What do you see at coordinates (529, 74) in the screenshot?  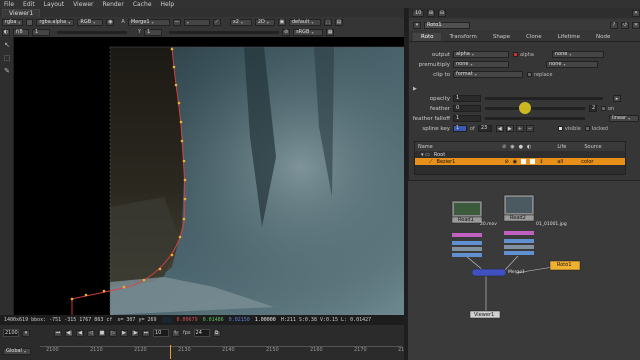 I see `replace-checkbox` at bounding box center [529, 74].